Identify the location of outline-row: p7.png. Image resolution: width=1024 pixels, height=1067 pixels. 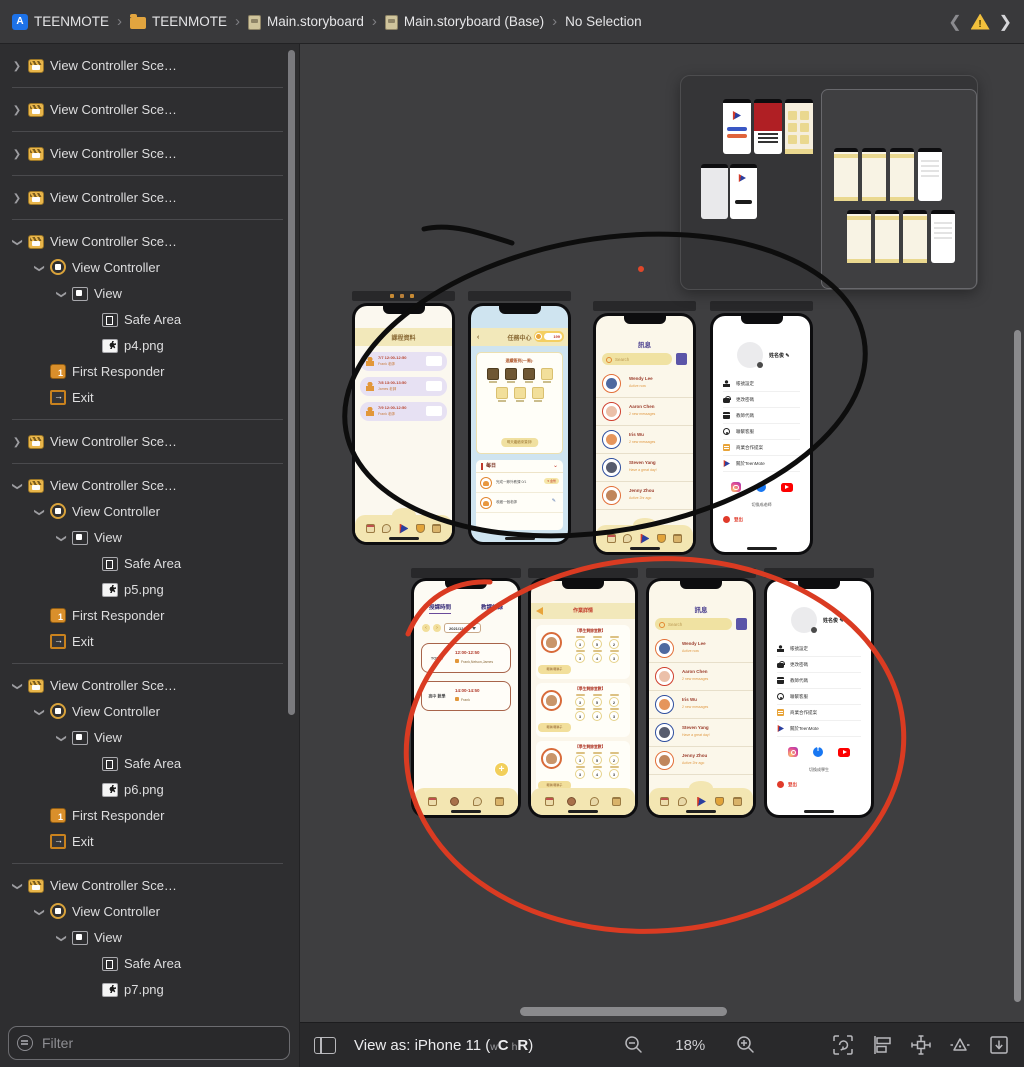
(149, 989).